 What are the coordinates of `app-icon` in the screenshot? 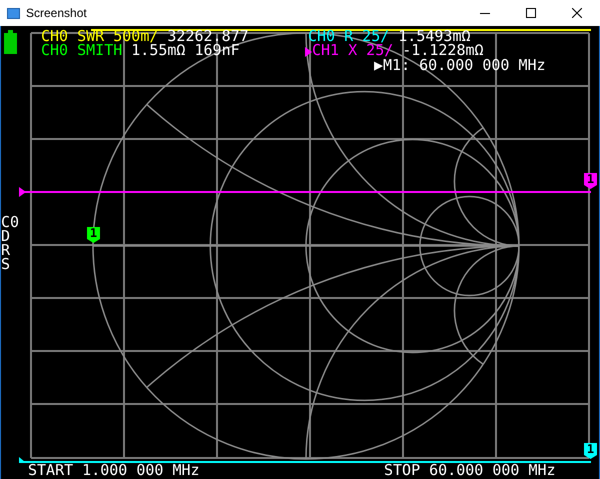 It's located at (13, 13).